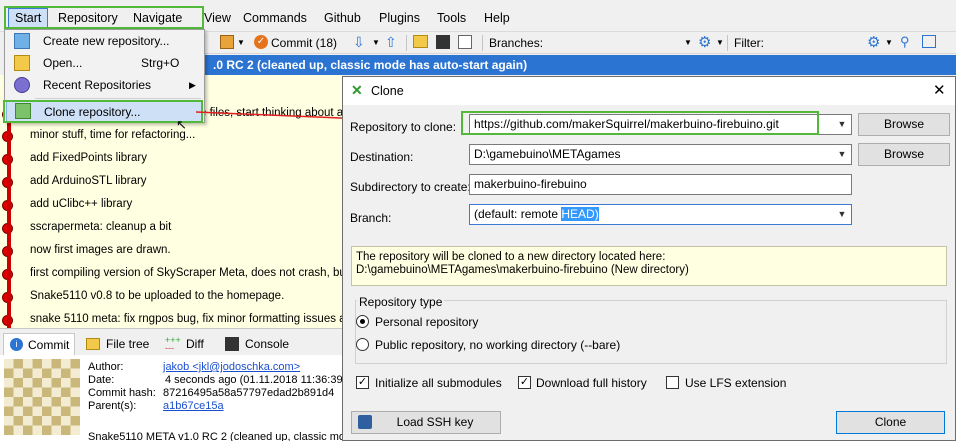  What do you see at coordinates (342, 18) in the screenshot?
I see `menu-github: Github` at bounding box center [342, 18].